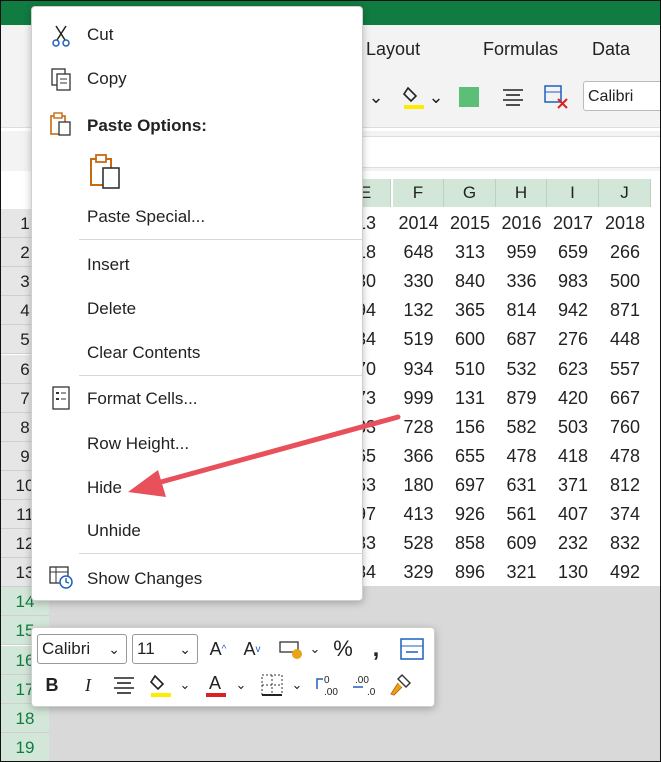 The image size is (661, 762). What do you see at coordinates (165, 649) in the screenshot?
I see `font-size-dropdown: 11 ⌄` at bounding box center [165, 649].